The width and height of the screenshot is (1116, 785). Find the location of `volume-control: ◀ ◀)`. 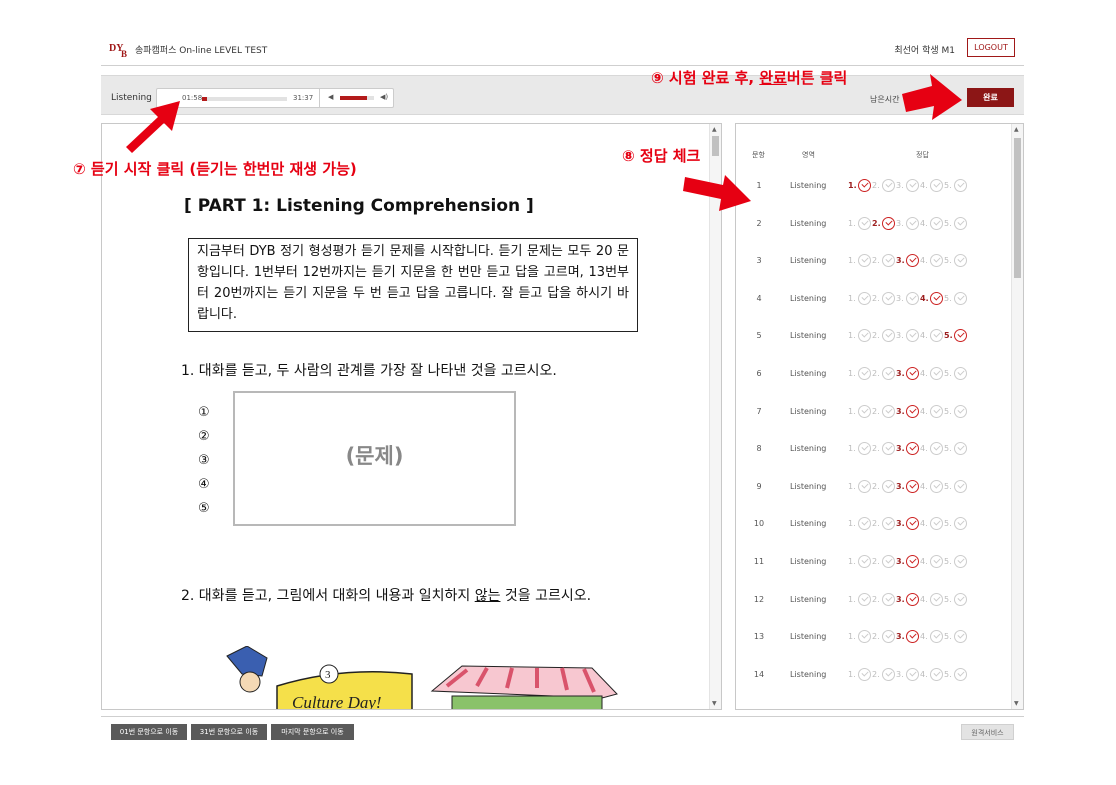

volume-control: ◀ ◀) is located at coordinates (357, 98).